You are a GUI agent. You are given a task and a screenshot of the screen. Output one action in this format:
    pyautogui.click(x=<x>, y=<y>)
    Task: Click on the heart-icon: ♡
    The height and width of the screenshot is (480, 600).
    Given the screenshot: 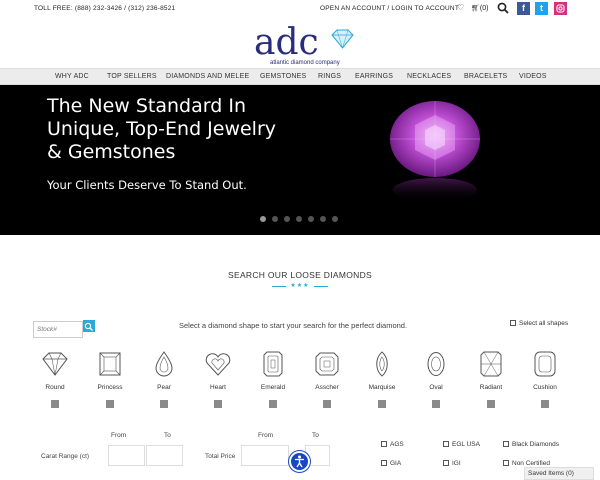 What is the action you would take?
    pyautogui.click(x=460, y=7)
    